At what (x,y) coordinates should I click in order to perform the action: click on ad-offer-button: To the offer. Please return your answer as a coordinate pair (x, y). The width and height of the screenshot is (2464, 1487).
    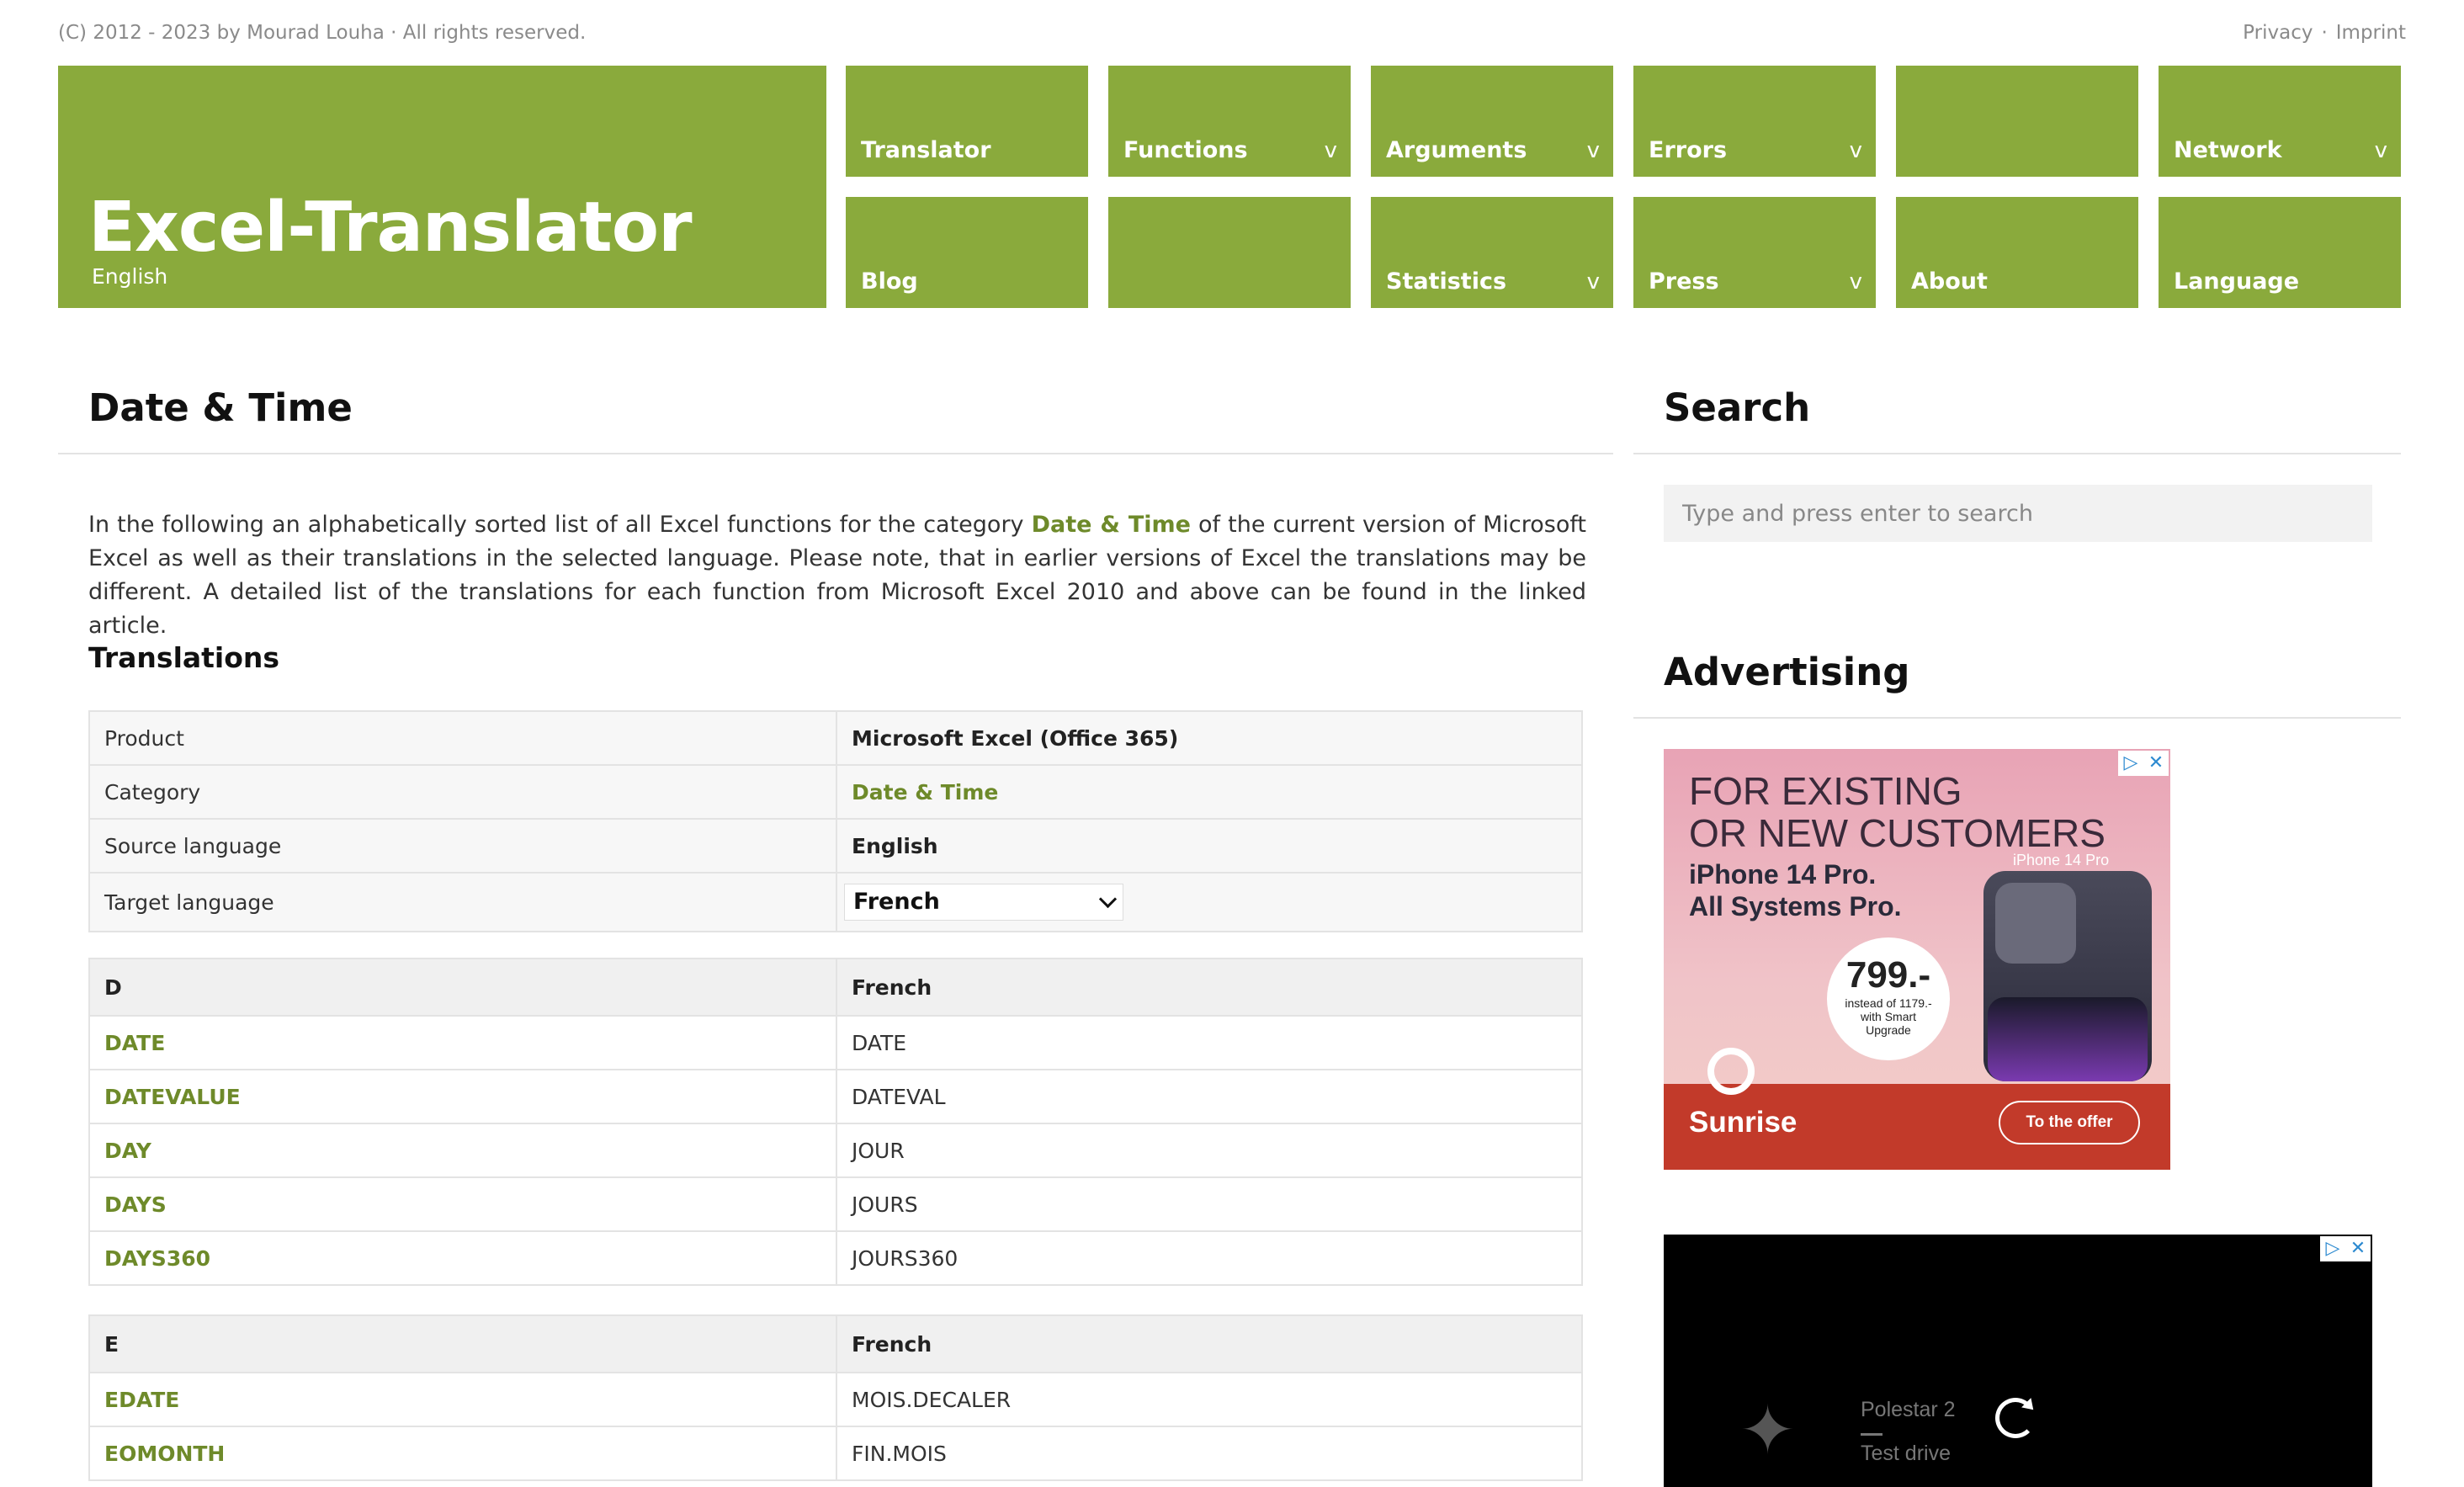
    Looking at the image, I should click on (2069, 1122).